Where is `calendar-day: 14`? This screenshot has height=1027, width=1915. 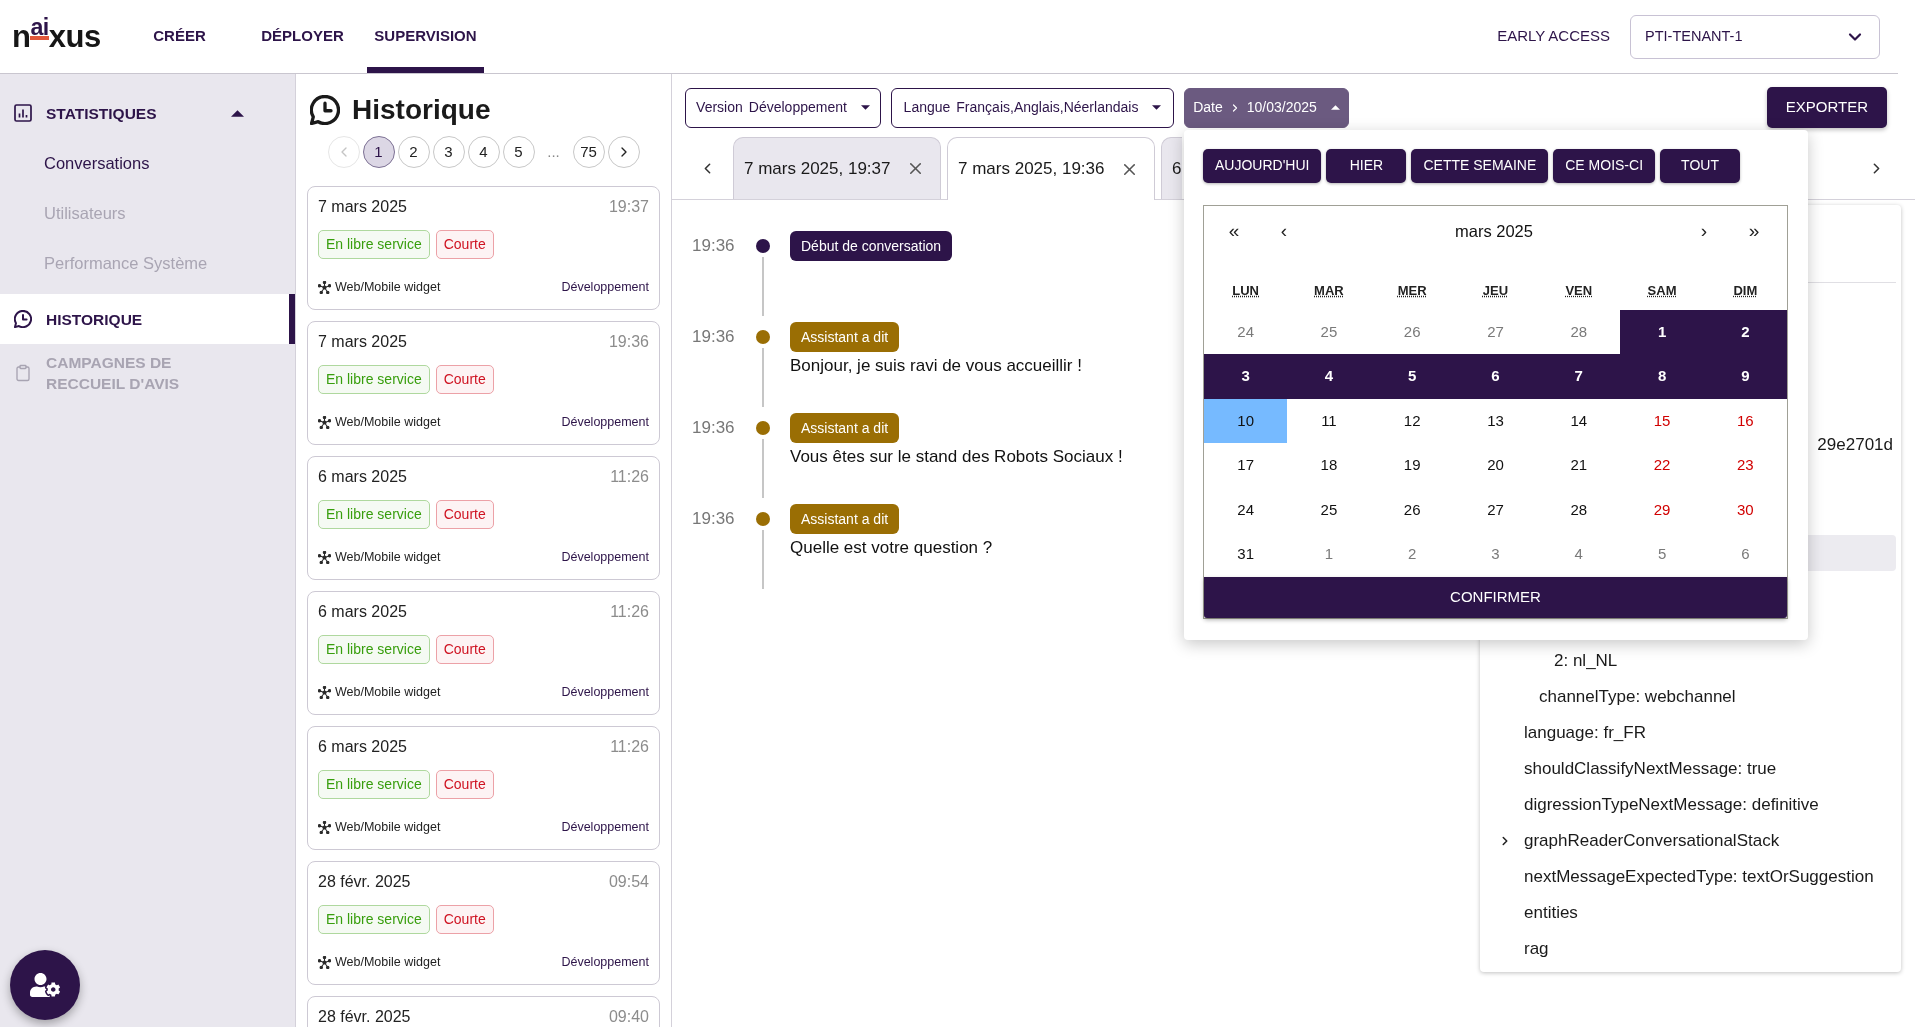 calendar-day: 14 is located at coordinates (1579, 420).